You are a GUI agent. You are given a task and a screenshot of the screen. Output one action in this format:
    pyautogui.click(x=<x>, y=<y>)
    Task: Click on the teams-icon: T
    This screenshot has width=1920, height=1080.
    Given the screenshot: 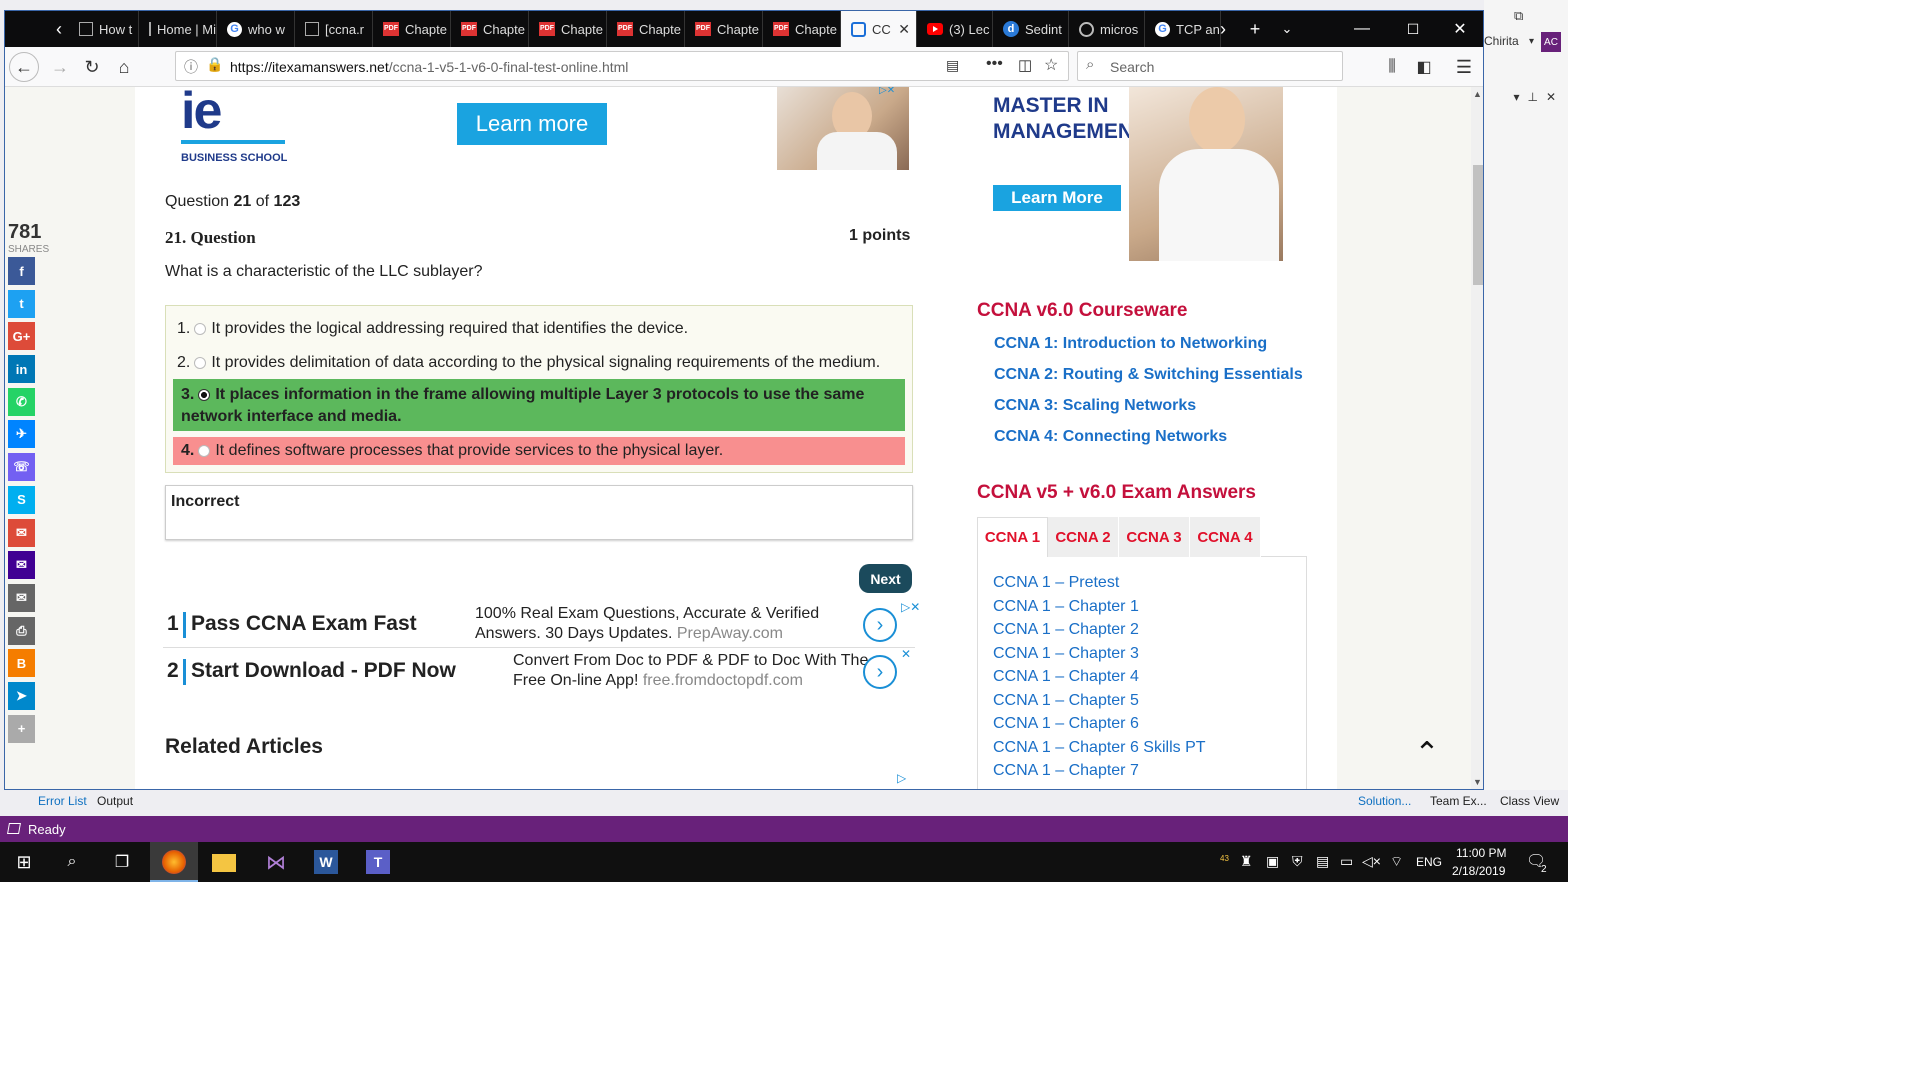 What is the action you would take?
    pyautogui.click(x=378, y=862)
    